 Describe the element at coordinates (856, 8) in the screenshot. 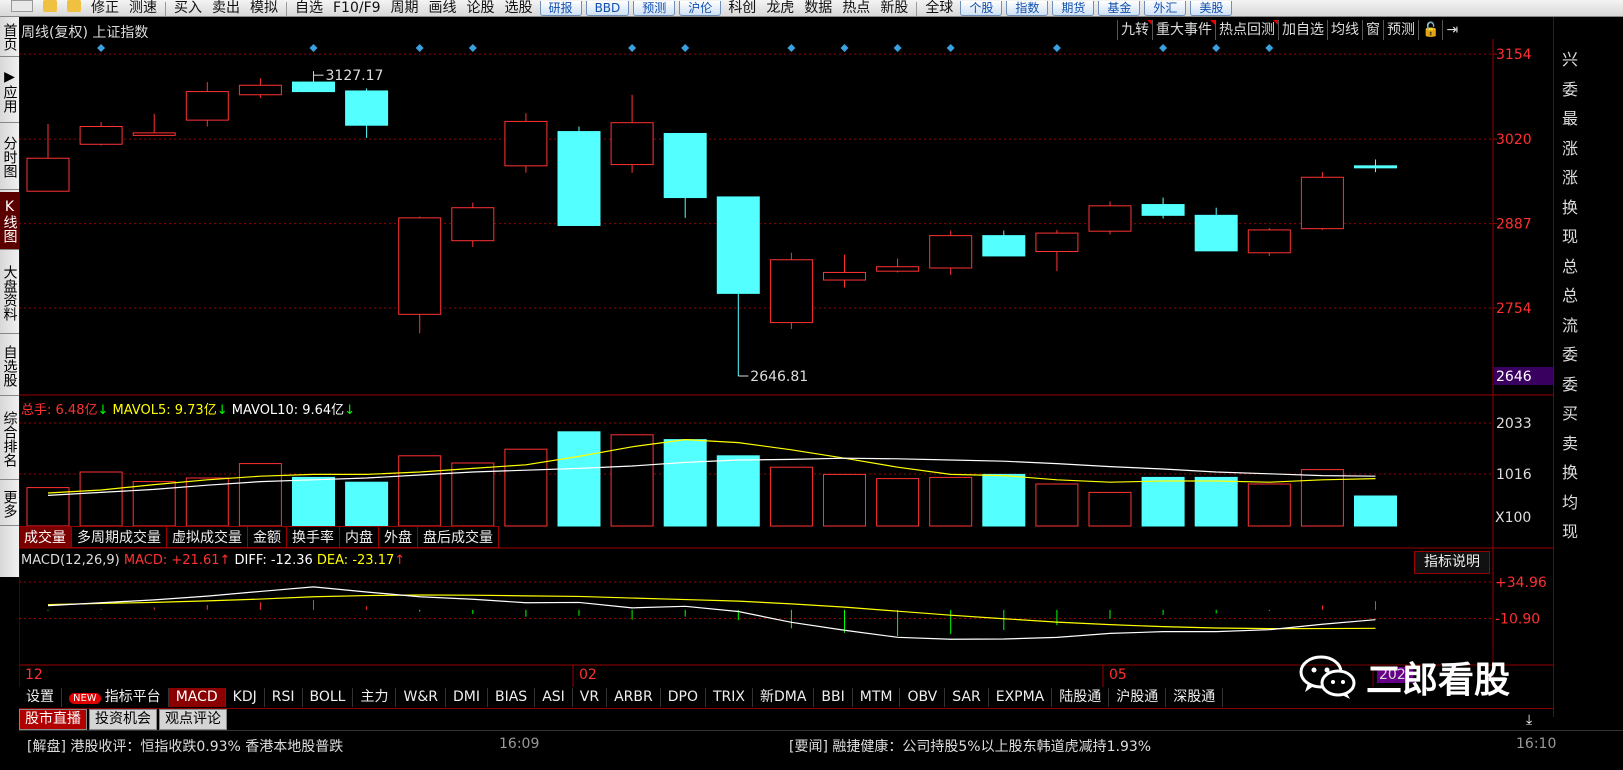

I see `toolbar-22: 热点` at that location.